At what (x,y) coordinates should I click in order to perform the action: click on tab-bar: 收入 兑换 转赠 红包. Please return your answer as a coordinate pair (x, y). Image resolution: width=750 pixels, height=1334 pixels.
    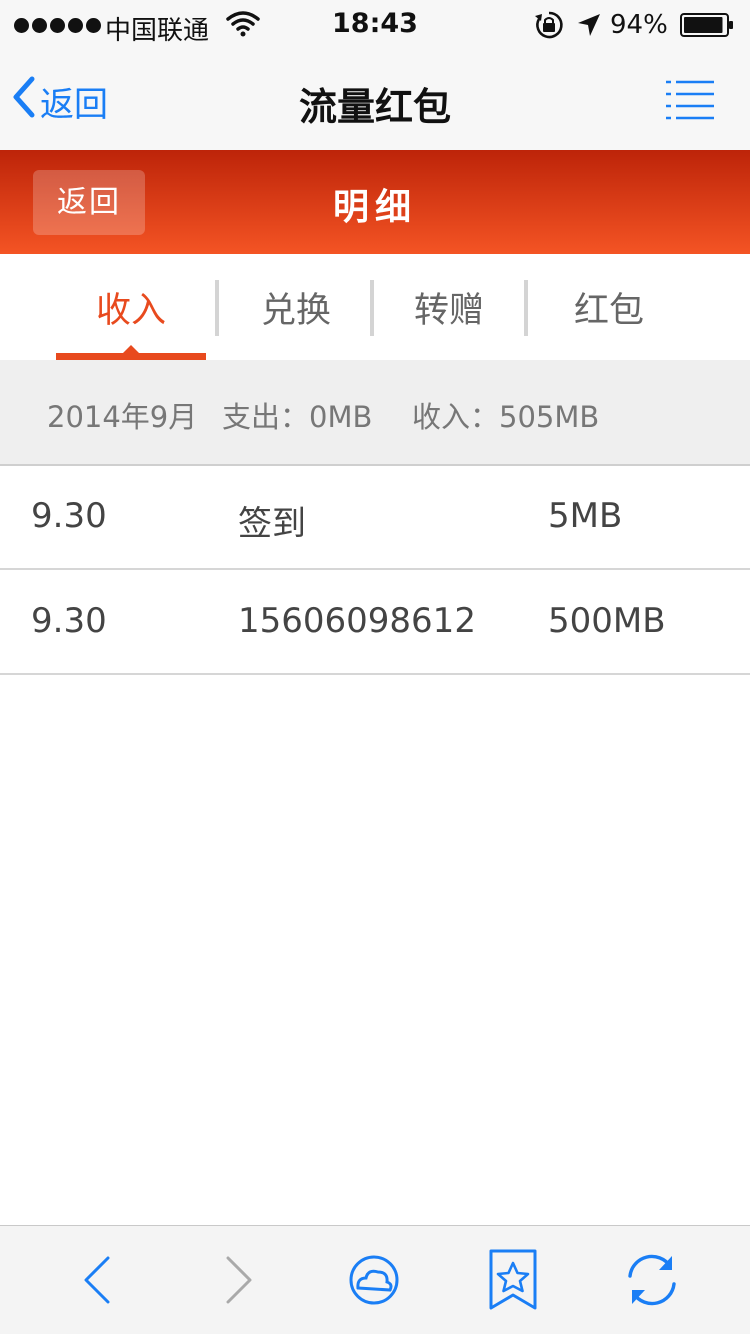
    Looking at the image, I should click on (375, 307).